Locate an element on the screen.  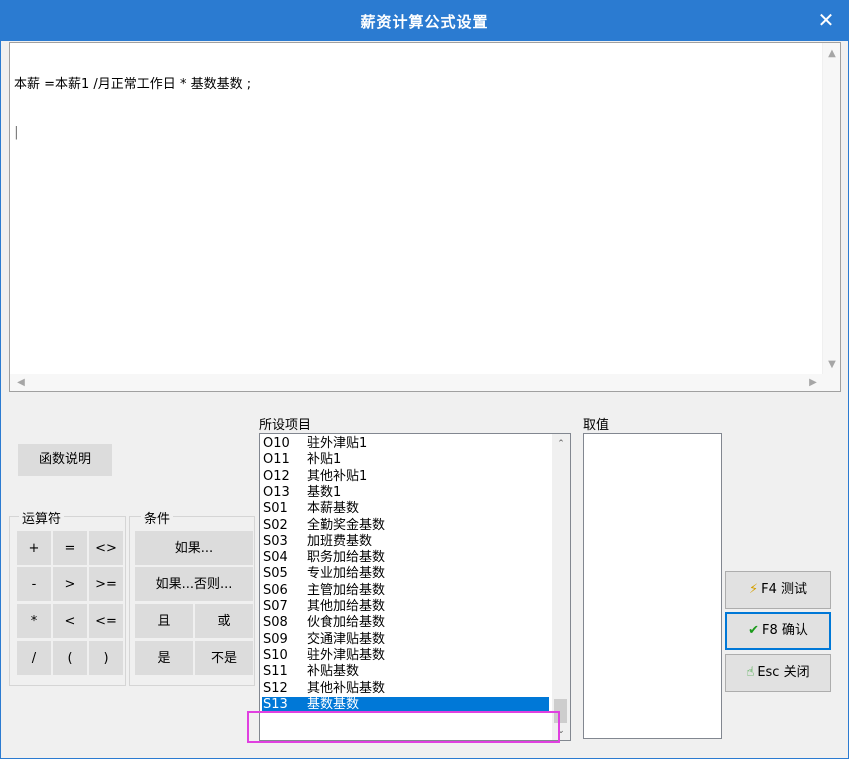
scroll-right-icon: ▶ is located at coordinates (813, 382).